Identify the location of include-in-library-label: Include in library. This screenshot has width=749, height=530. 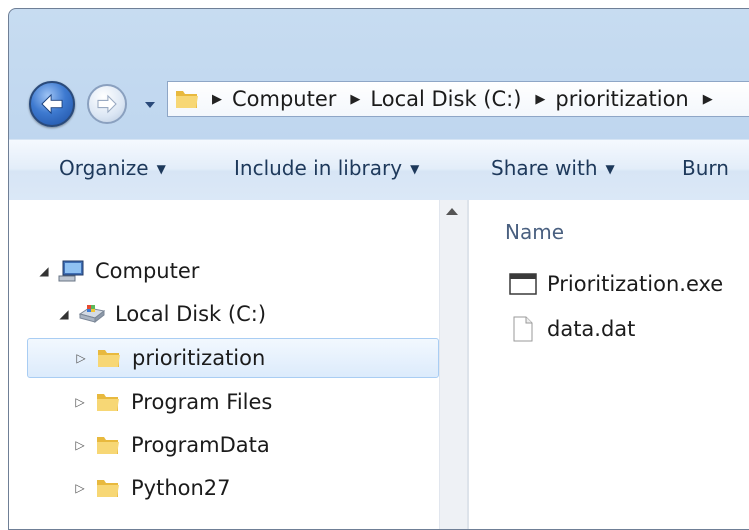
(318, 168).